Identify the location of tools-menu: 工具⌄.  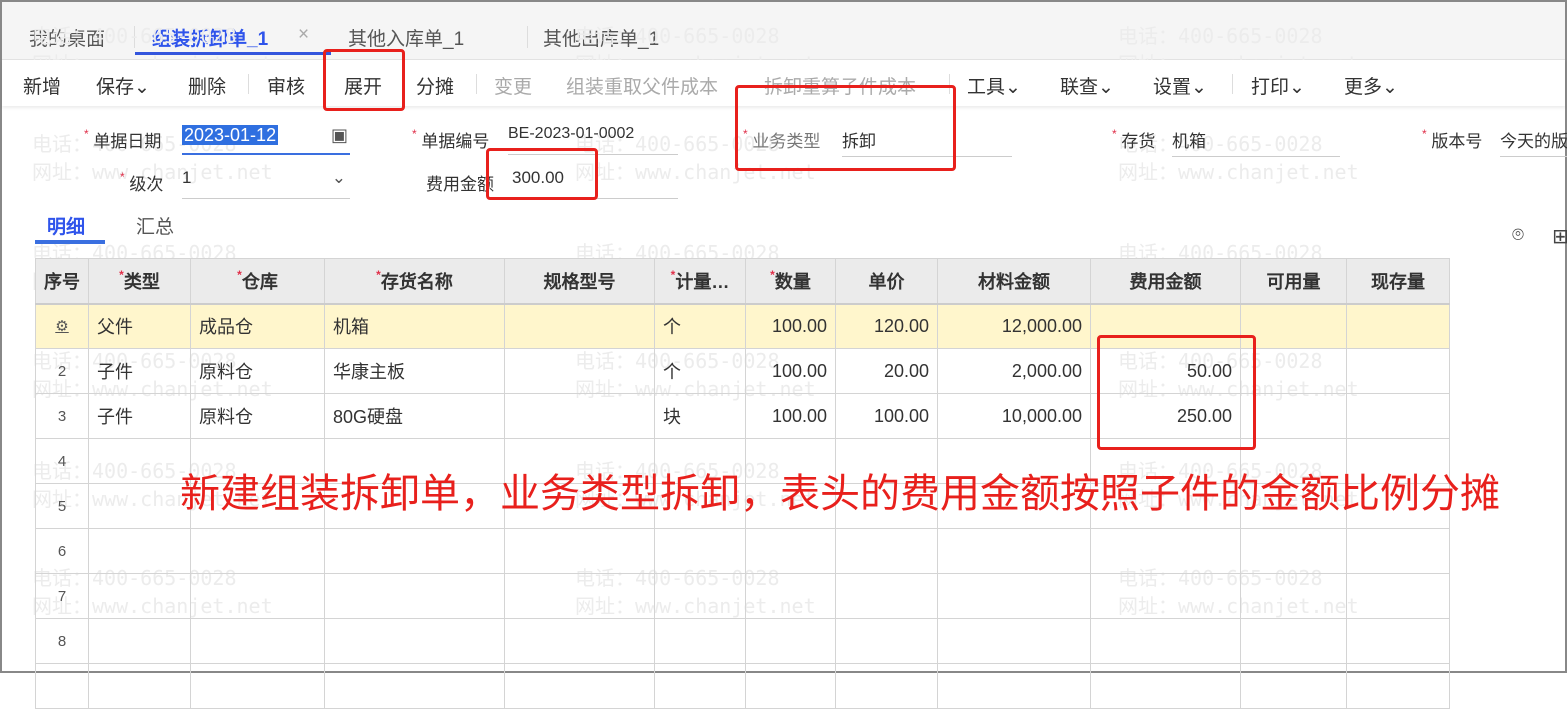
(994, 85).